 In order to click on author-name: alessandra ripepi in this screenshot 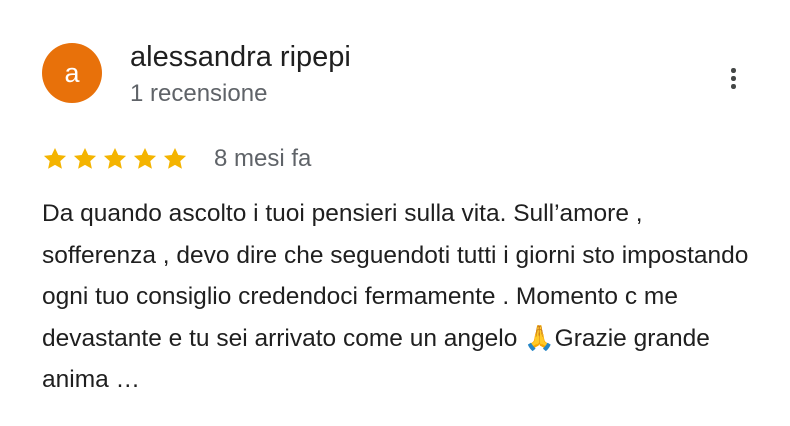, I will do `click(240, 57)`.